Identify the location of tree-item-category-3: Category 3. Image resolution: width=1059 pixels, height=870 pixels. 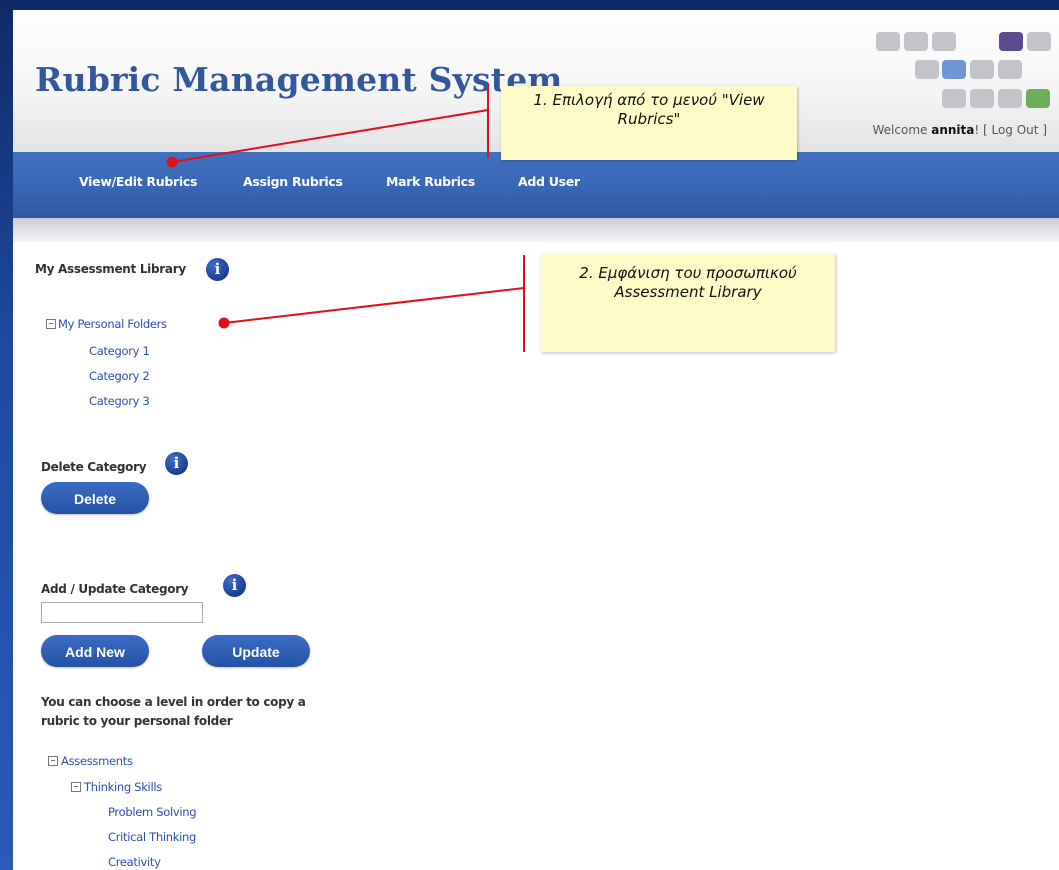
(119, 401).